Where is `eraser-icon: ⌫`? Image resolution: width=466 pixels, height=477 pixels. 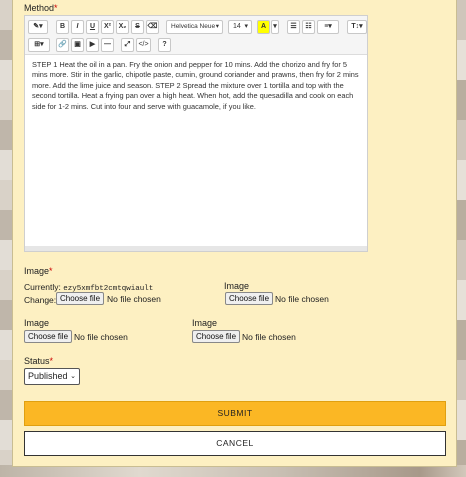
eraser-icon: ⌫ is located at coordinates (152, 27).